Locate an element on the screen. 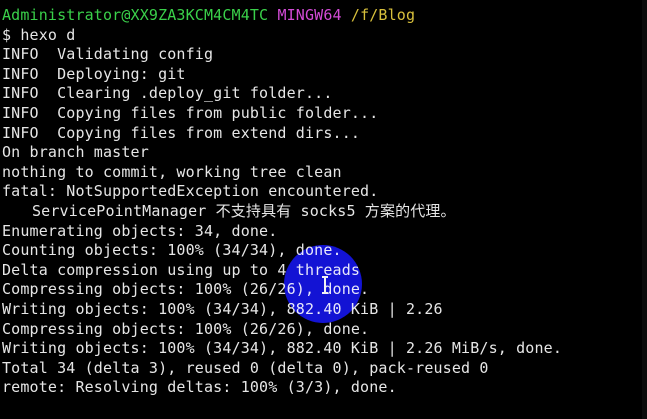 The image size is (647, 419). prompt-shell: MINGW64 is located at coordinates (309, 15).